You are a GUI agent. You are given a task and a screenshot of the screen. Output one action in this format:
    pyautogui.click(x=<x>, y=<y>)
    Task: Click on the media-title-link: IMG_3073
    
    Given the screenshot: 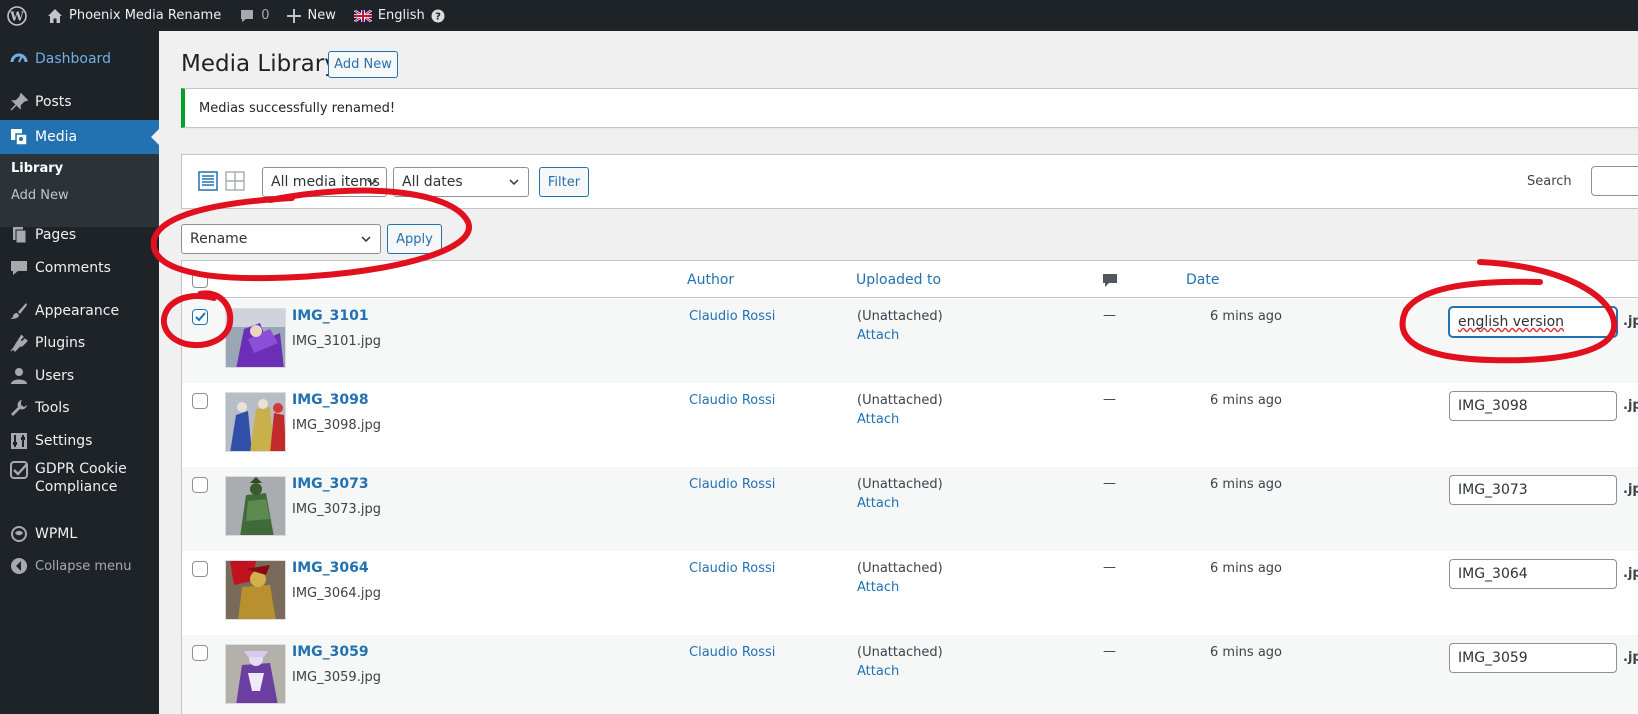 What is the action you would take?
    pyautogui.click(x=330, y=484)
    